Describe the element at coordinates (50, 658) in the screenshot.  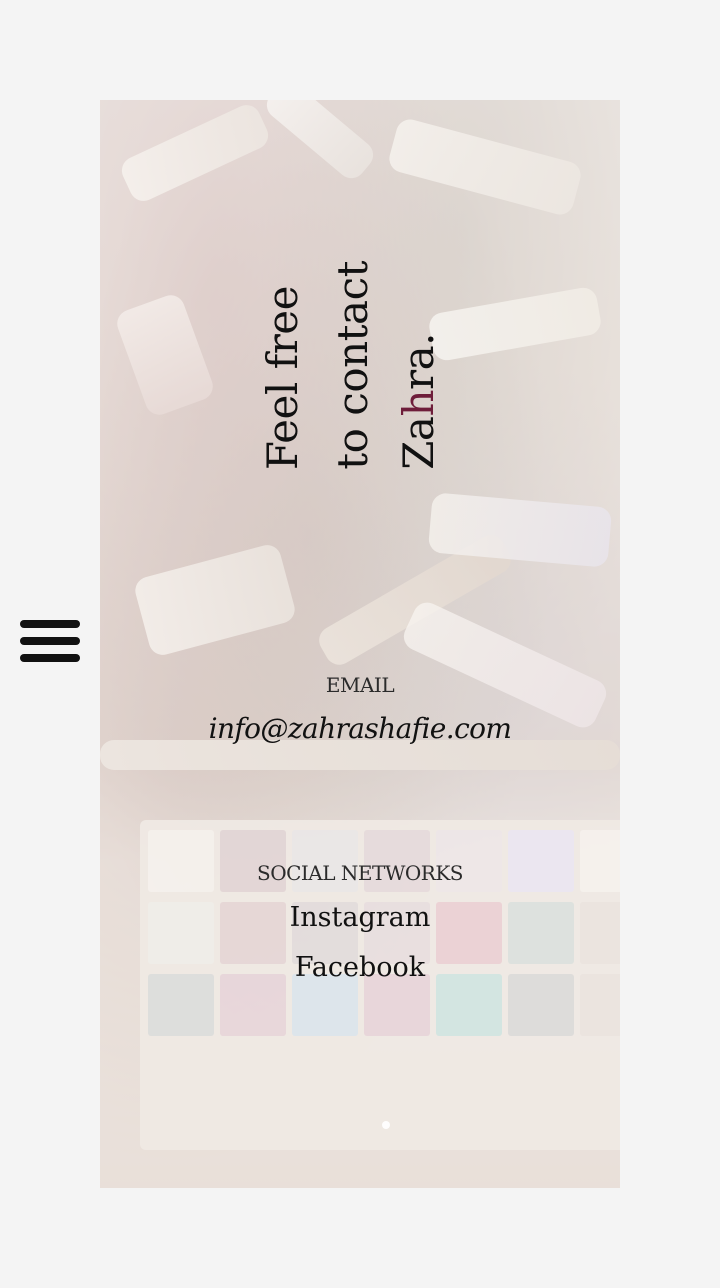
I see `menu-bar-bottom` at that location.